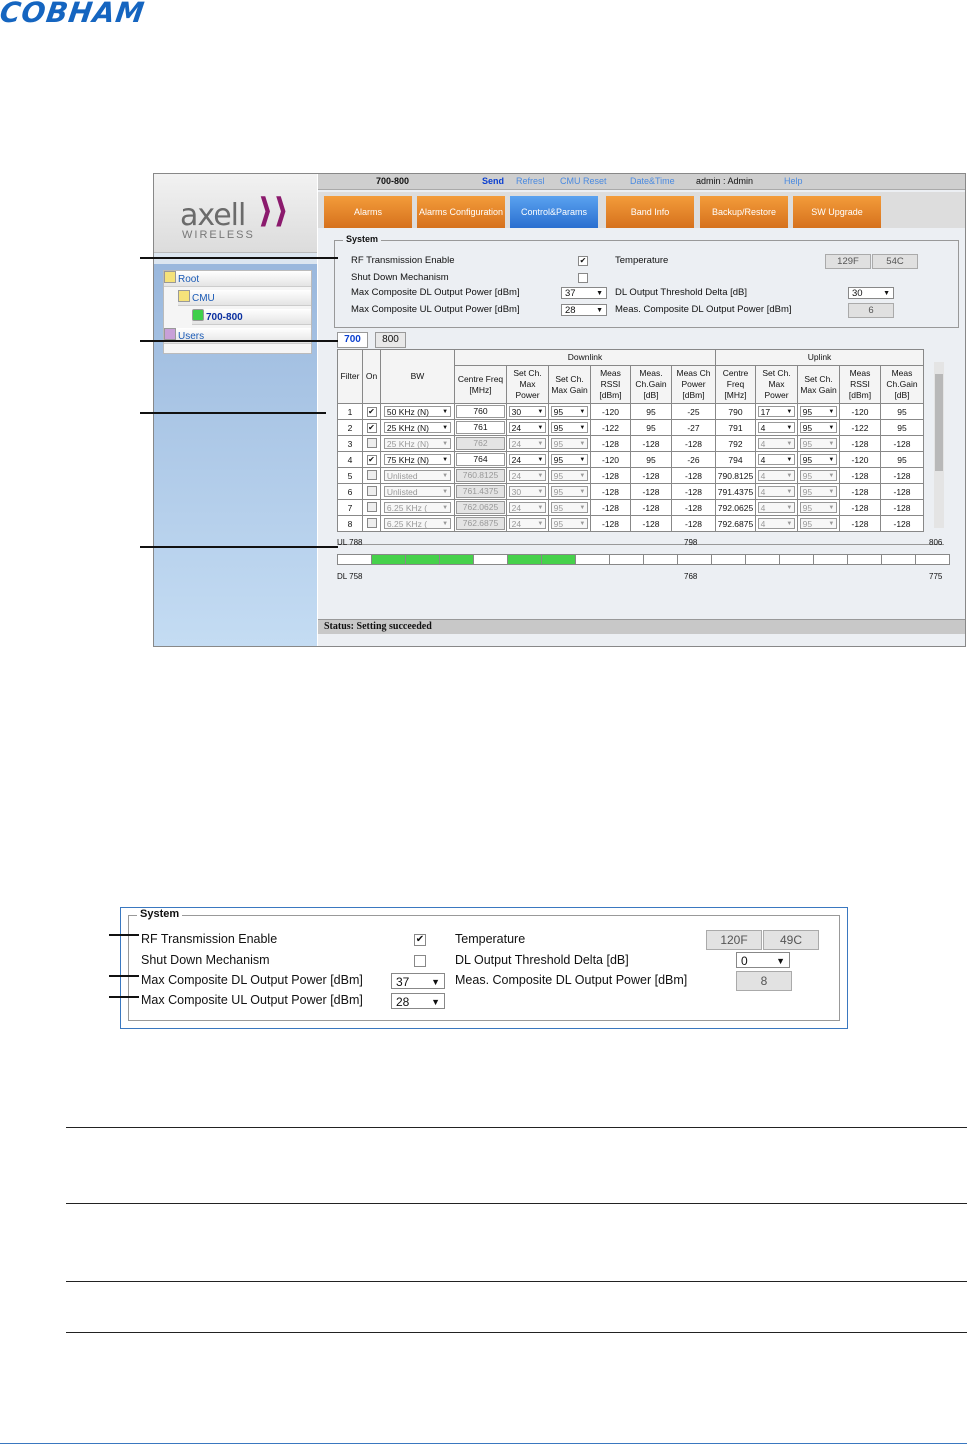 The image size is (967, 1446). I want to click on dl-centre-freq-input: 762.0625, so click(480, 507).